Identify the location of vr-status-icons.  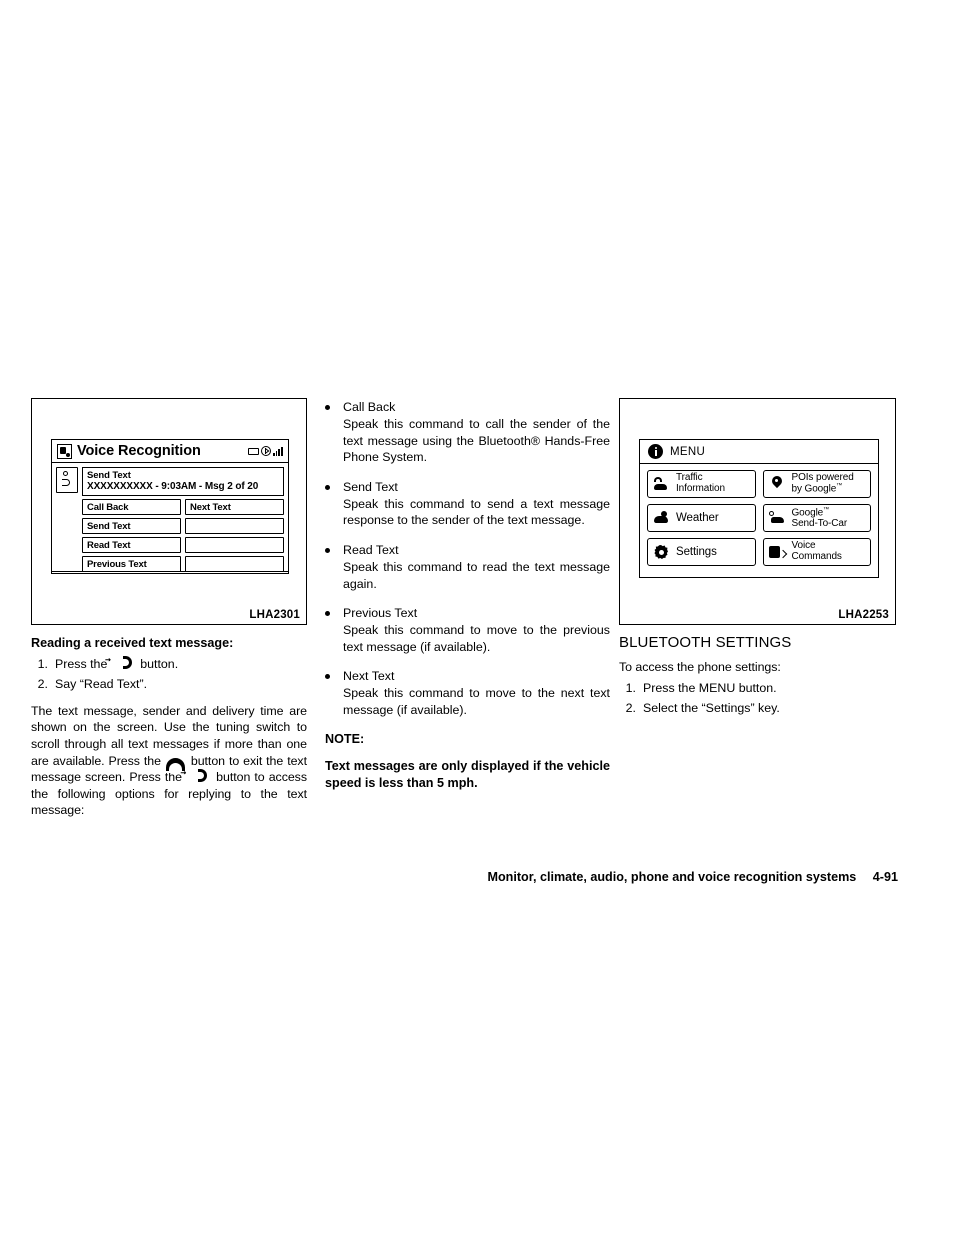
(265, 451).